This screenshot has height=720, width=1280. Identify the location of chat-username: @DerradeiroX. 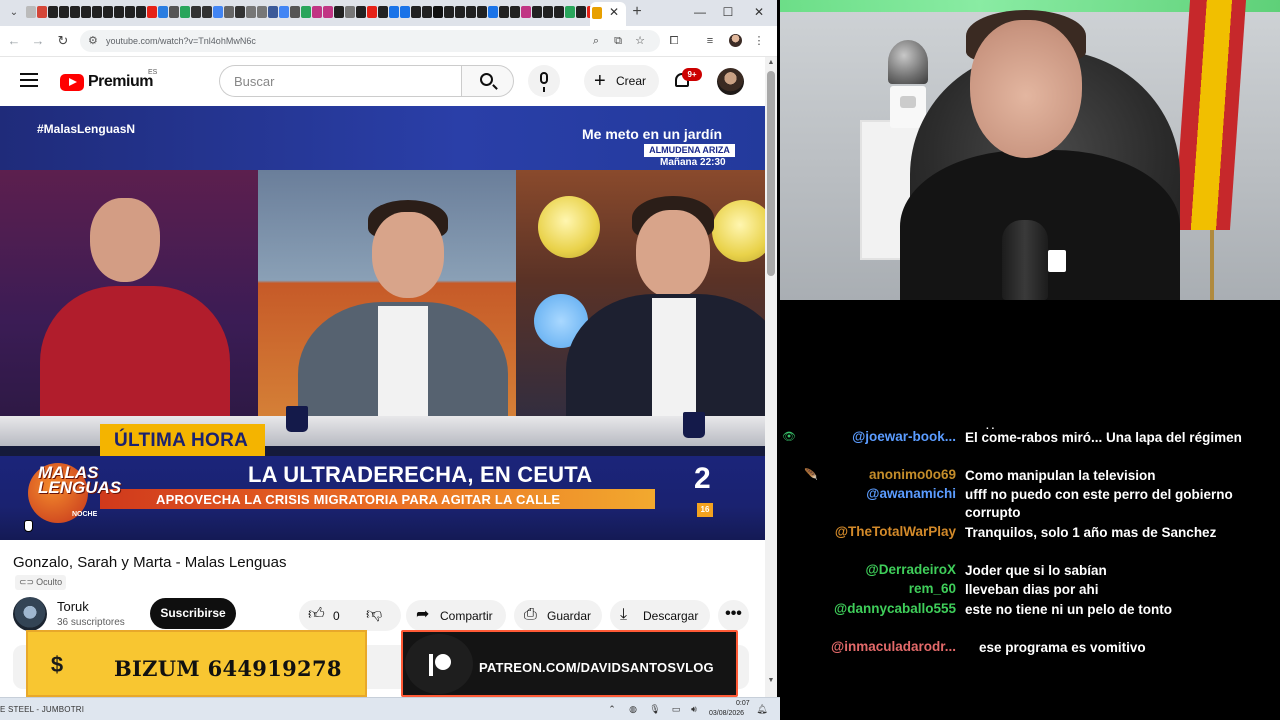
(911, 569).